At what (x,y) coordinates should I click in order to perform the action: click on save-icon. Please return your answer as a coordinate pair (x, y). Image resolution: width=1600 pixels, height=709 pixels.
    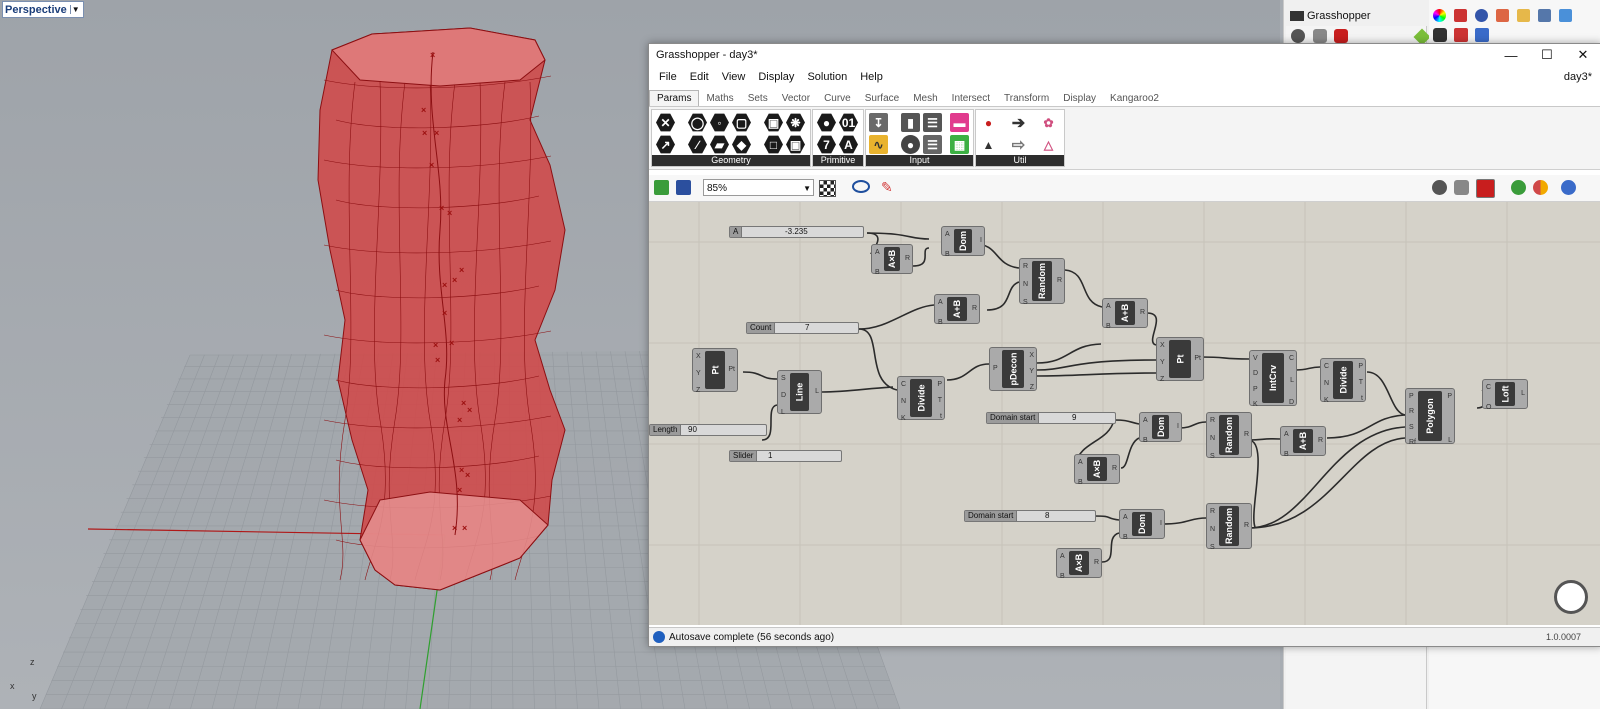
    Looking at the image, I should click on (683, 187).